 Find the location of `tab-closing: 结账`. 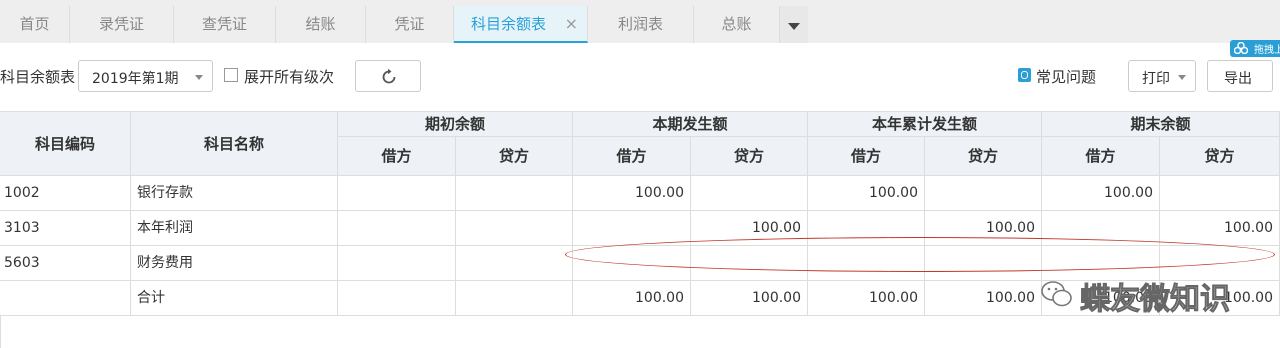

tab-closing: 结账 is located at coordinates (321, 24).